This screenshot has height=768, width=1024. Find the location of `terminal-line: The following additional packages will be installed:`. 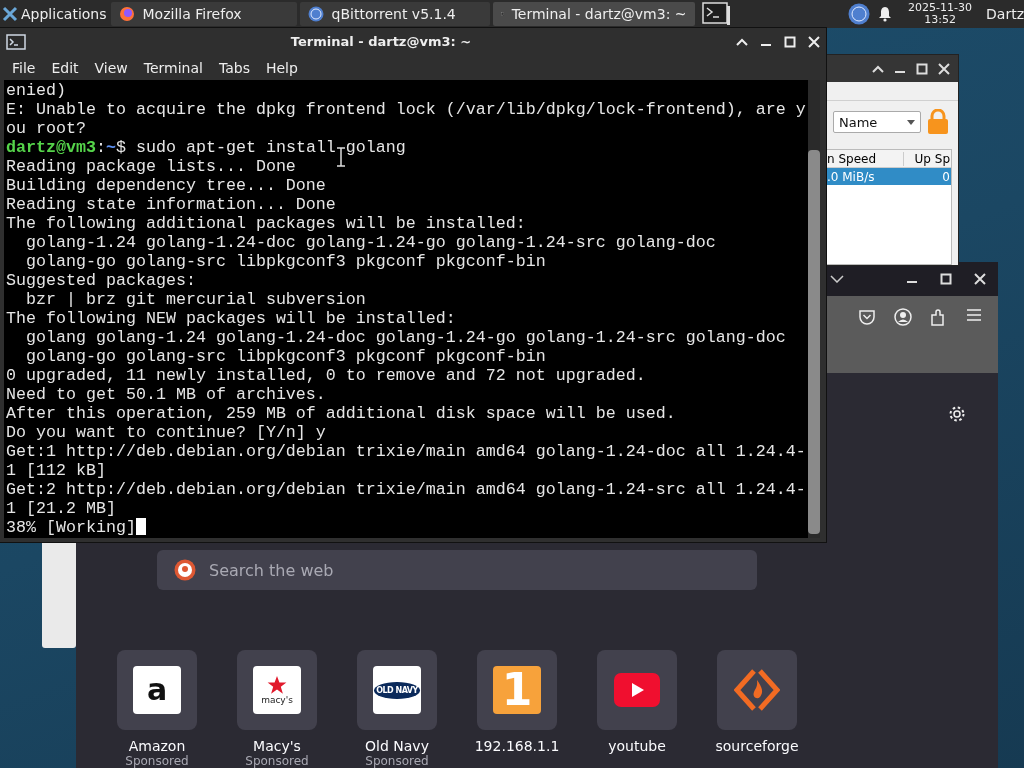

terminal-line: The following additional packages will be installed: is located at coordinates (266, 223).